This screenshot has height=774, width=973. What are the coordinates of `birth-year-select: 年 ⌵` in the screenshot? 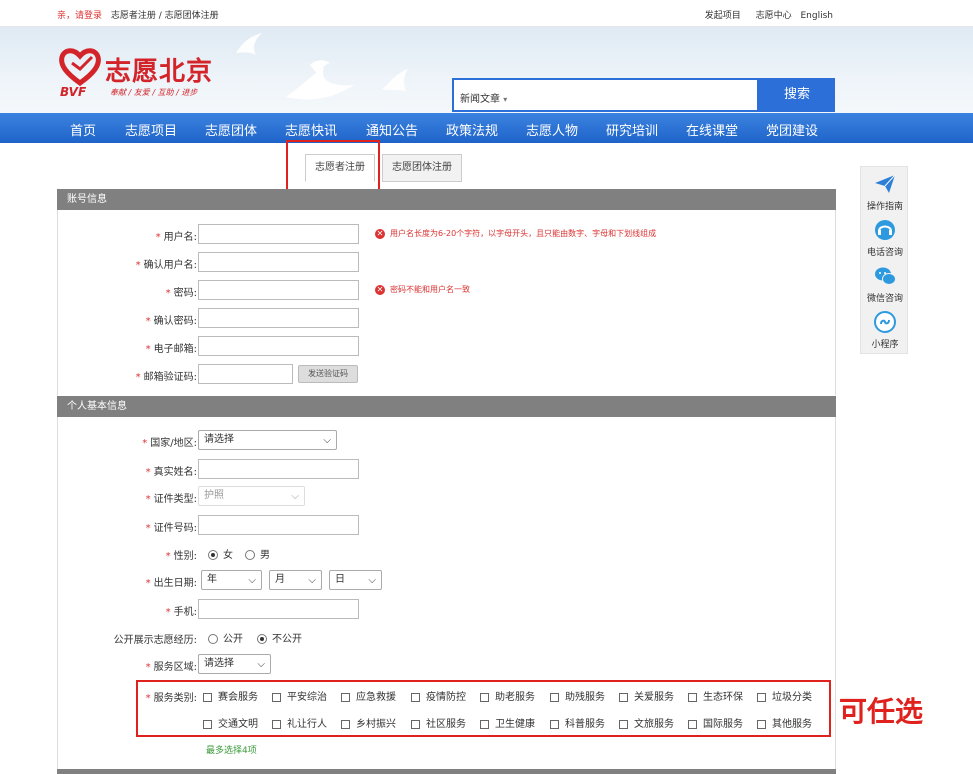 It's located at (231, 580).